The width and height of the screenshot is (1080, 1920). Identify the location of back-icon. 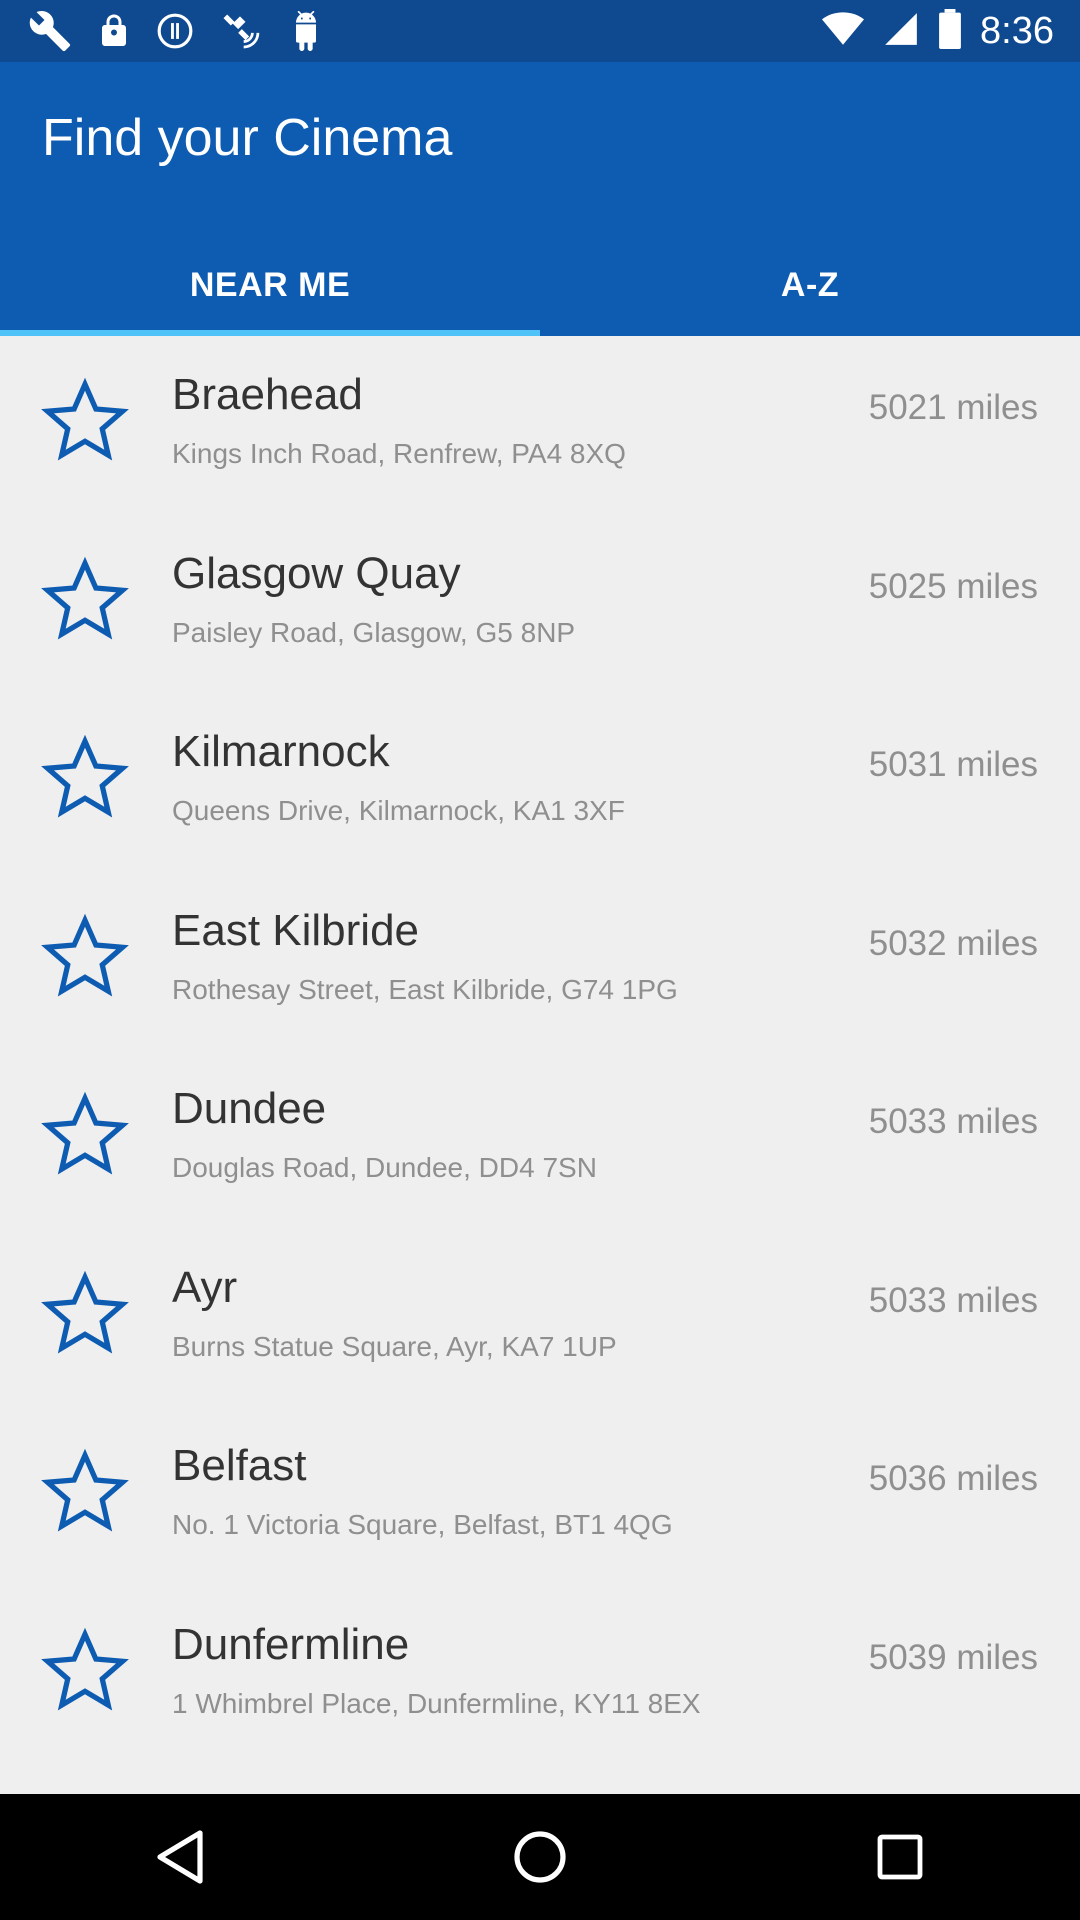
(180, 1857).